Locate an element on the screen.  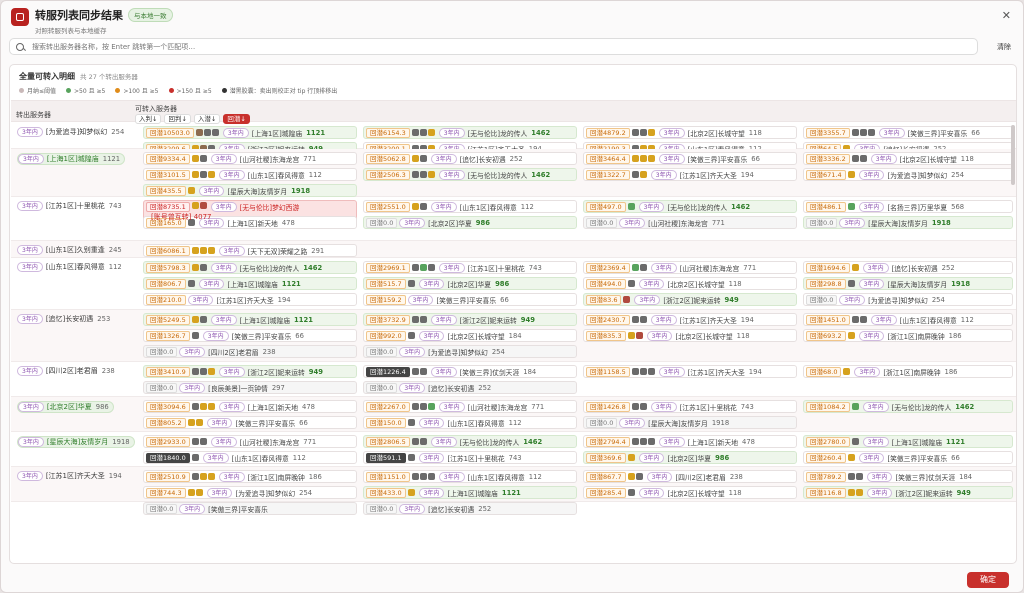
close-icon: ✕ is located at coordinates (1006, 15).